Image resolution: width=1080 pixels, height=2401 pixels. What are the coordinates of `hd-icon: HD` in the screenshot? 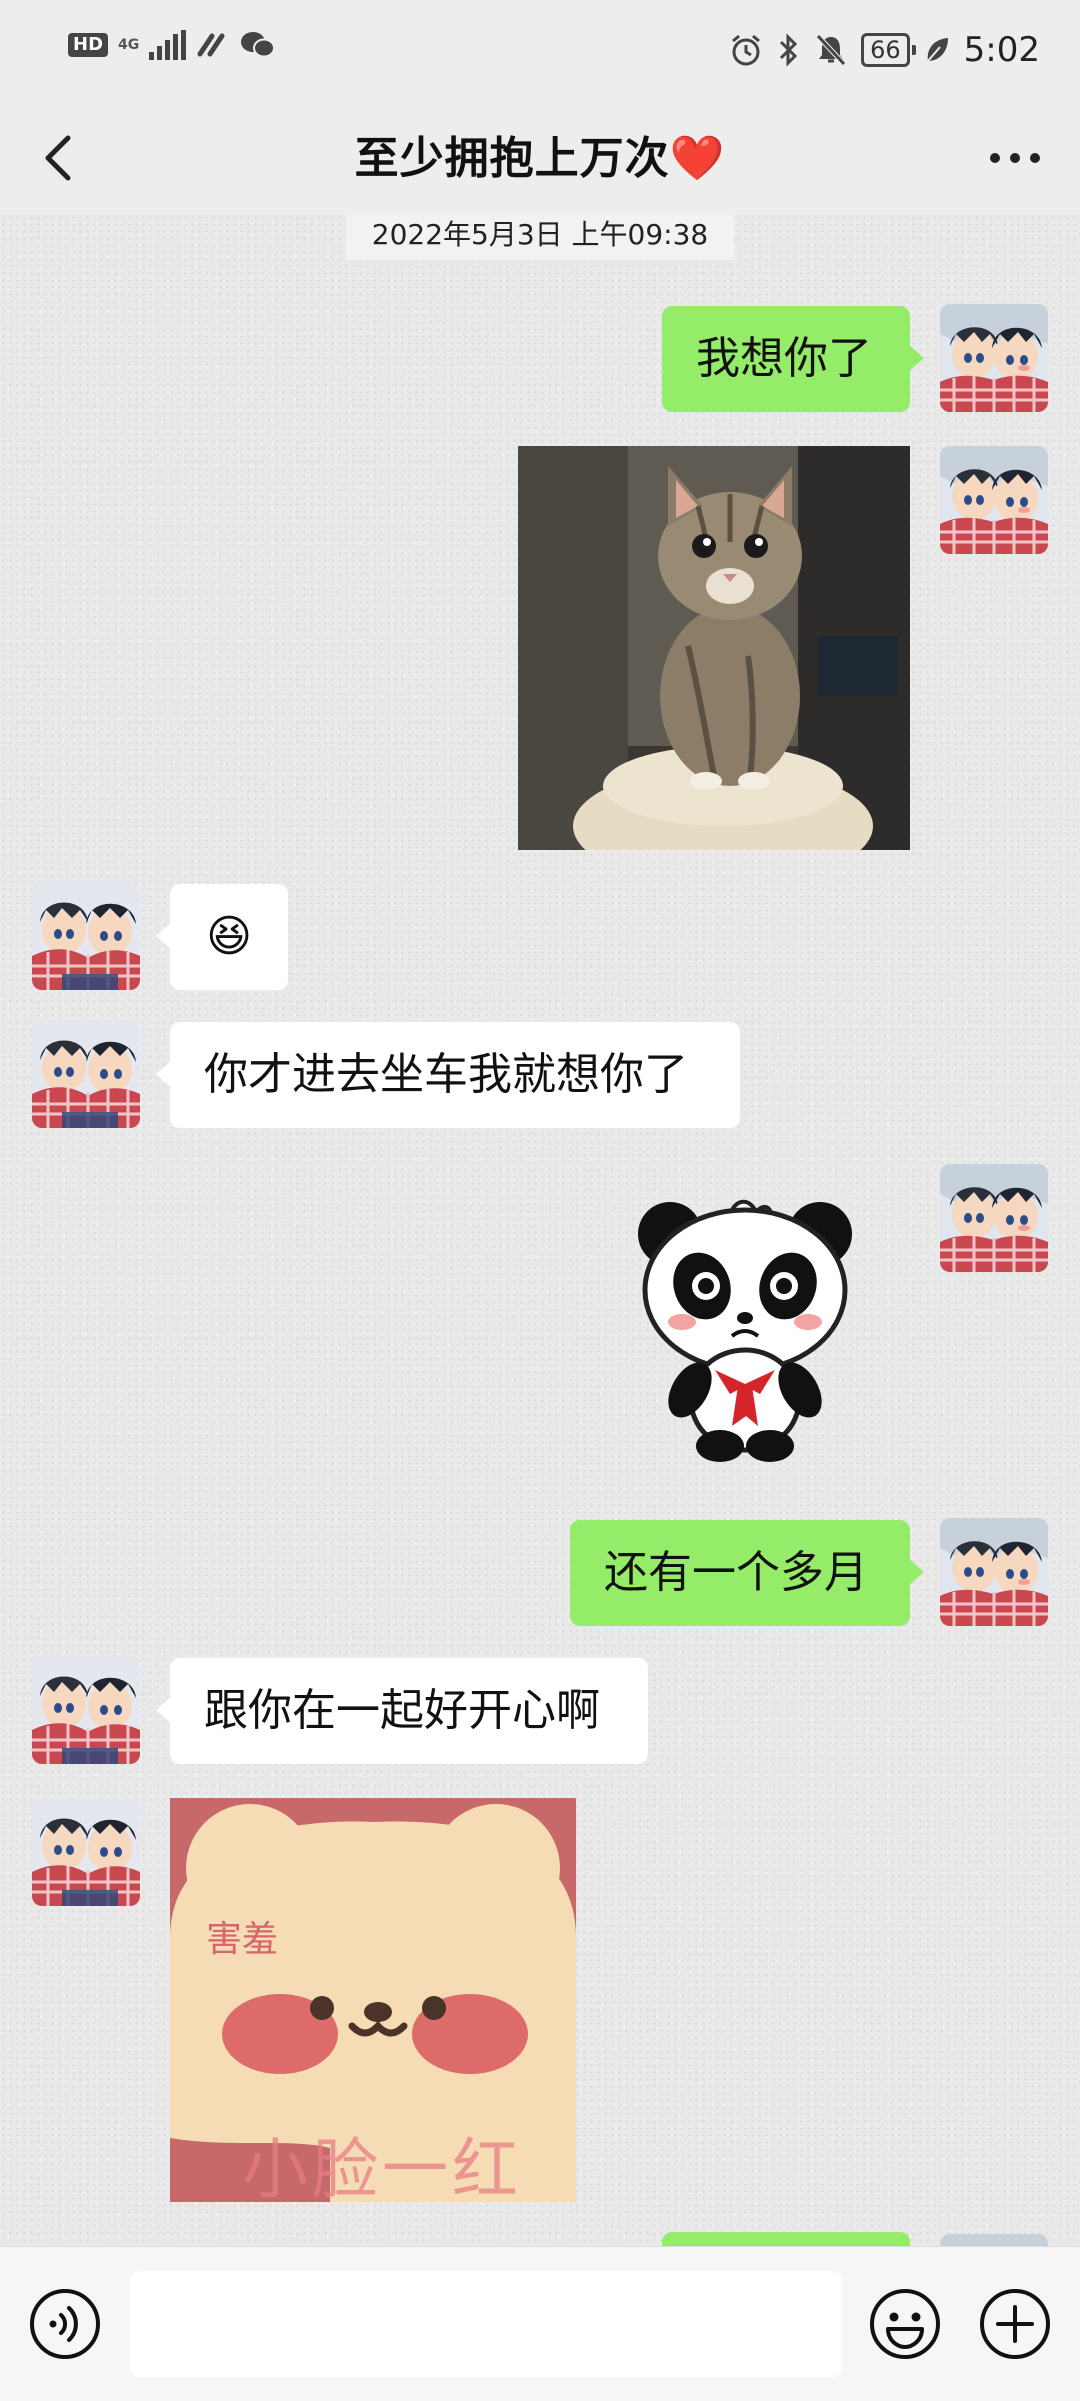 It's located at (88, 45).